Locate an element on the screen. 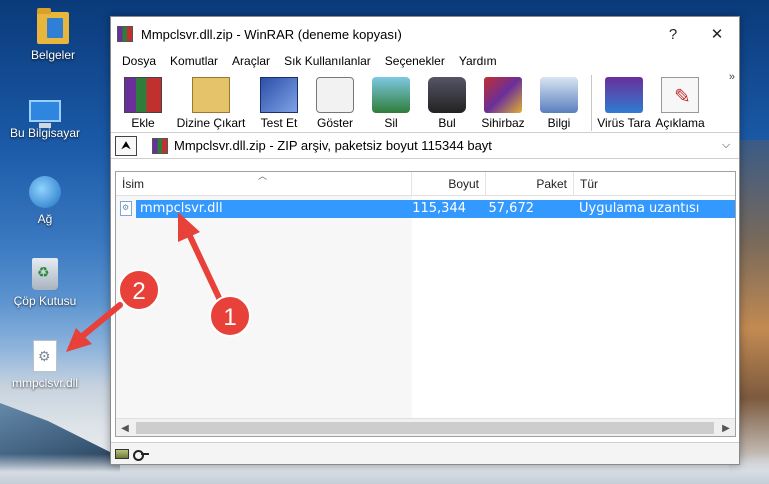 Image resolution: width=769 pixels, height=484 pixels. wizard-icon is located at coordinates (503, 95).